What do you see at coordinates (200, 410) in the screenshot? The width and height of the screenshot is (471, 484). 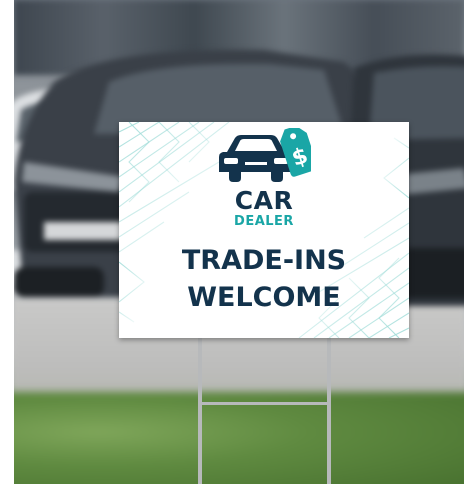 I see `wire-stake-left` at bounding box center [200, 410].